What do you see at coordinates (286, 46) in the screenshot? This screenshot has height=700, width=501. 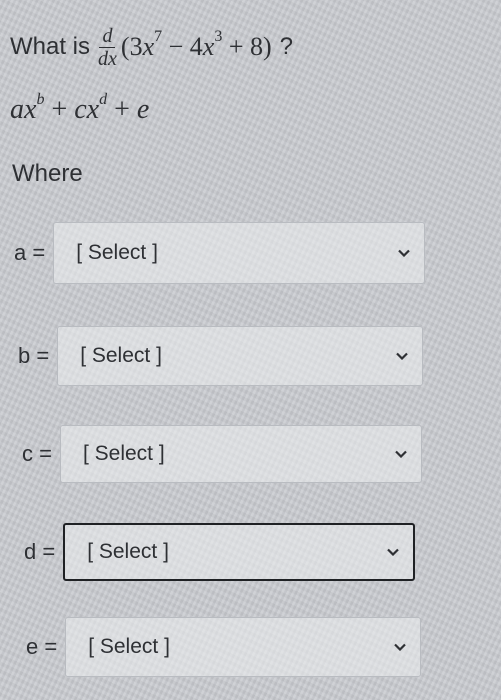 I see `question-suffix: ?` at bounding box center [286, 46].